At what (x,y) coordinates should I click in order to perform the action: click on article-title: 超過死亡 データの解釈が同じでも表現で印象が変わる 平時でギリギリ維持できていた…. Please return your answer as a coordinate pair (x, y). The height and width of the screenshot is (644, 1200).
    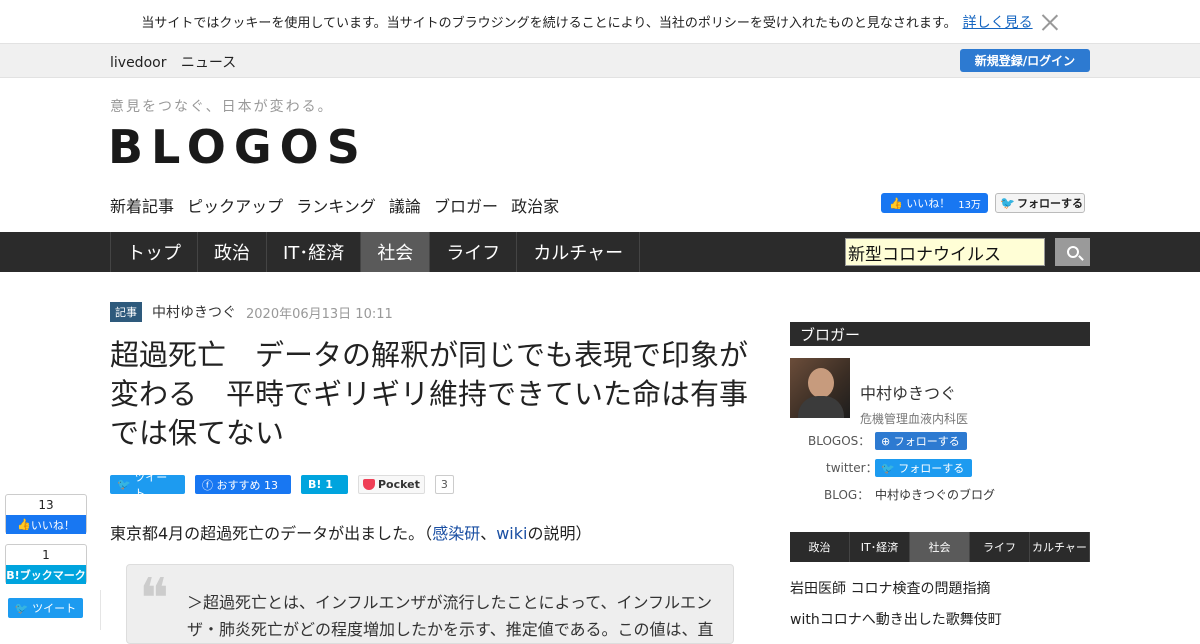
    Looking at the image, I should click on (429, 394).